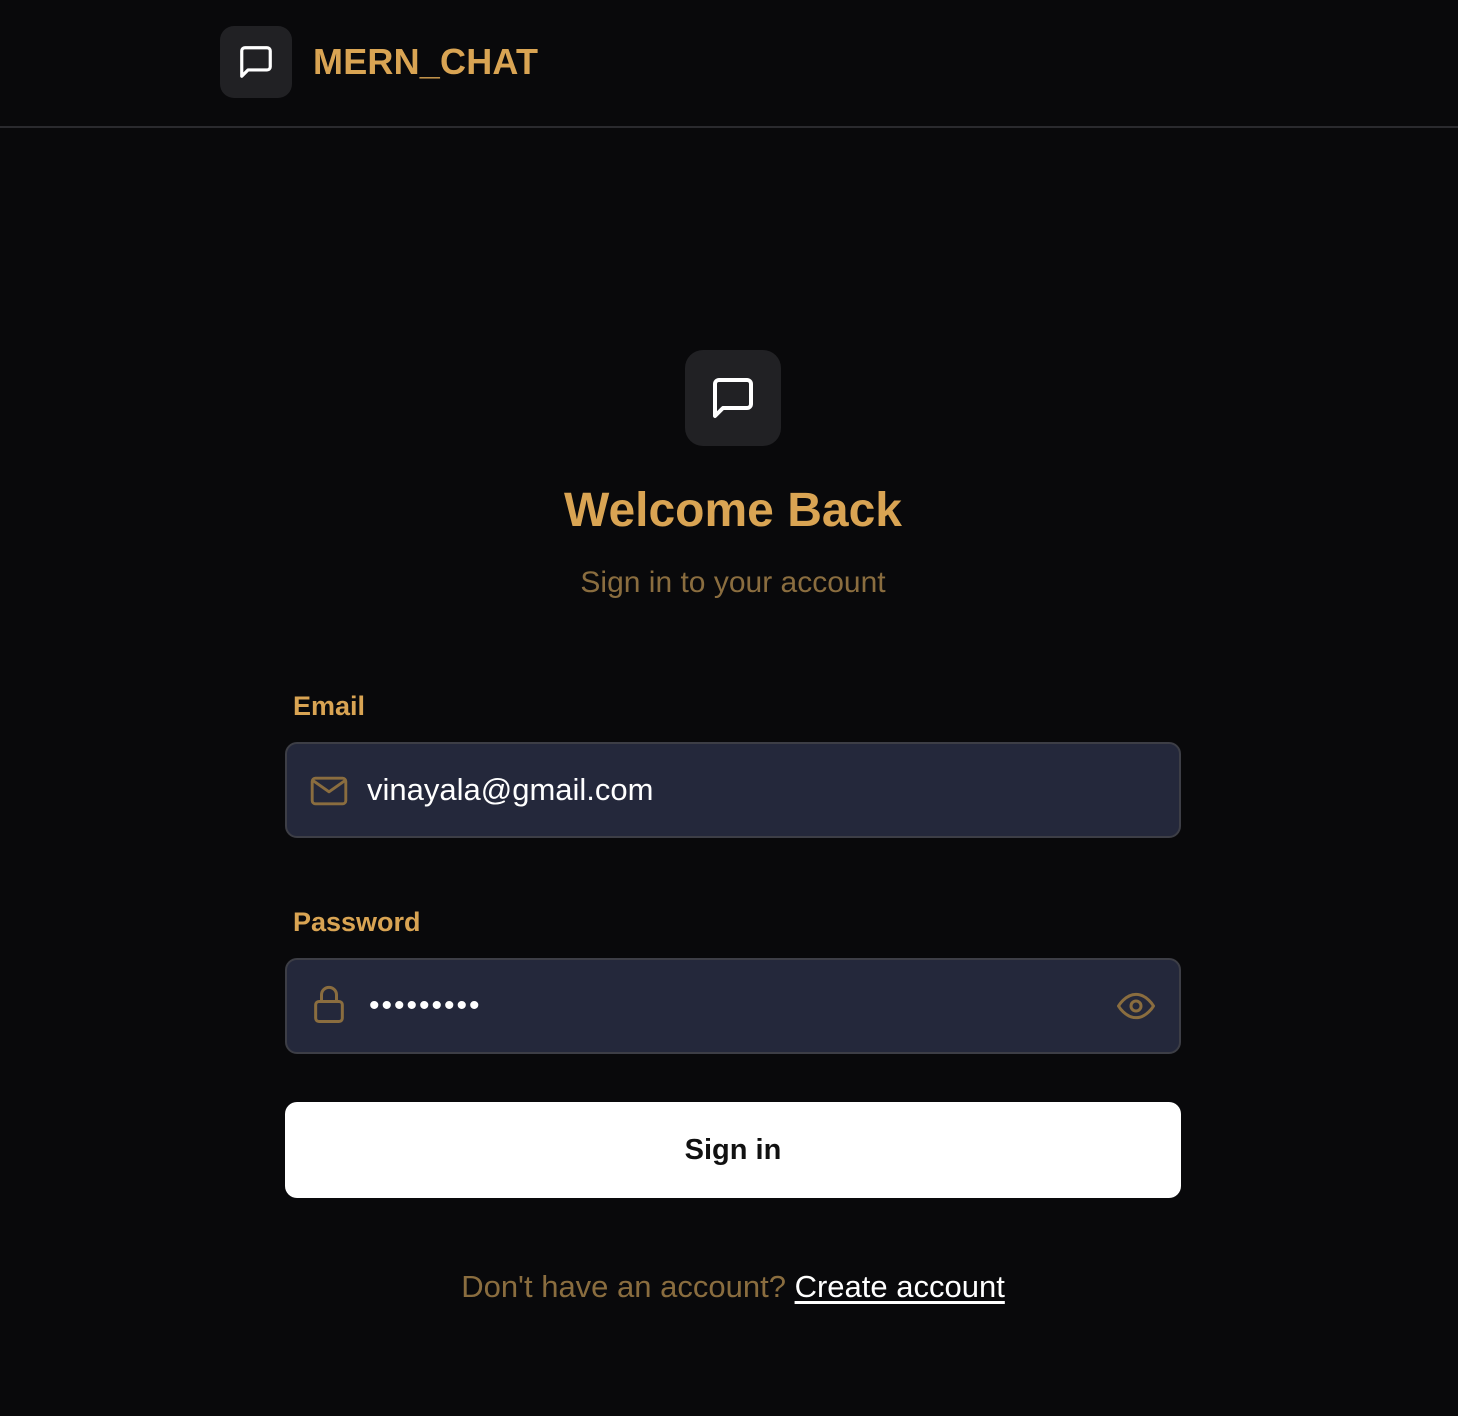  Describe the element at coordinates (733, 582) in the screenshot. I see `page-subtitle: Sign in to your account` at that location.